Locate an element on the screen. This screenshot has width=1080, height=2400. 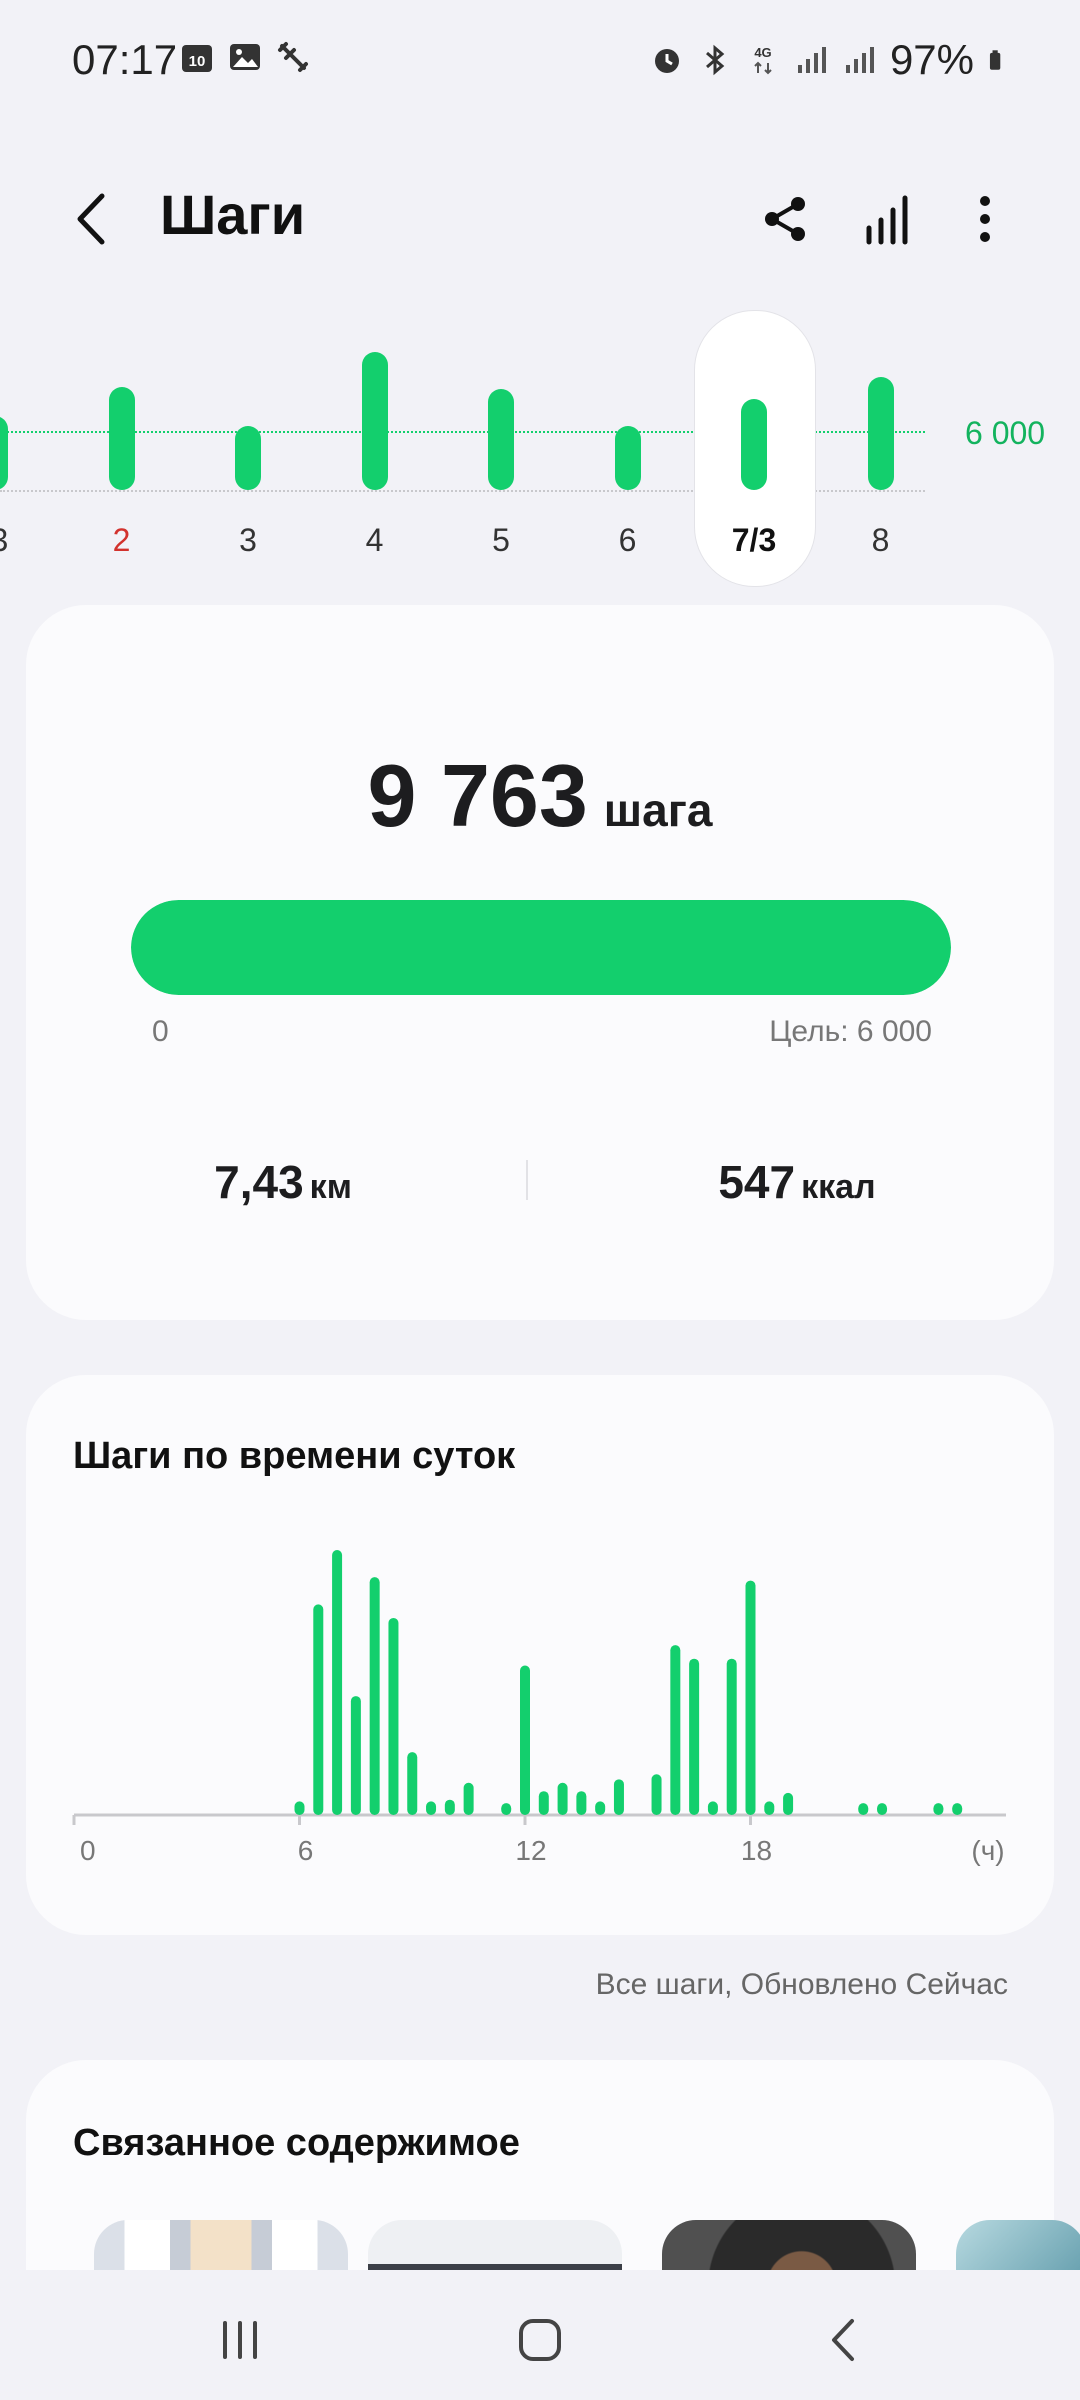
calories-unit: ккал is located at coordinates (838, 1187).